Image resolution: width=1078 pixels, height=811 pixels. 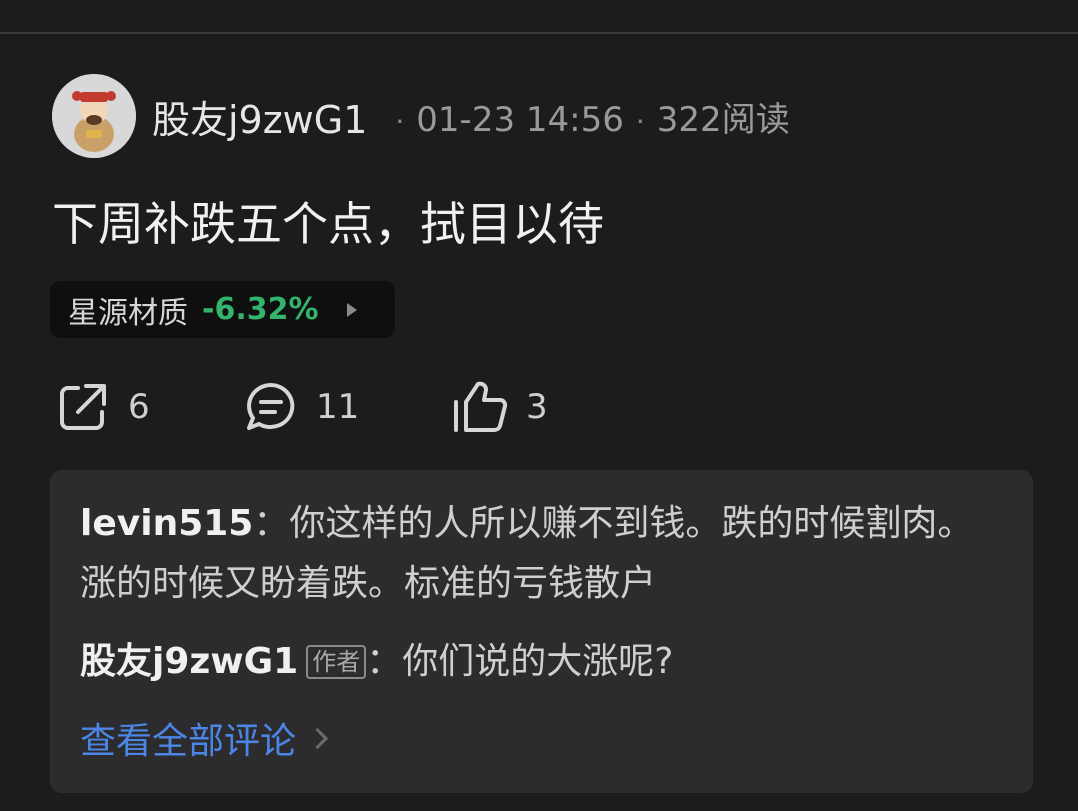 I want to click on share-button: 6, so click(x=103, y=407).